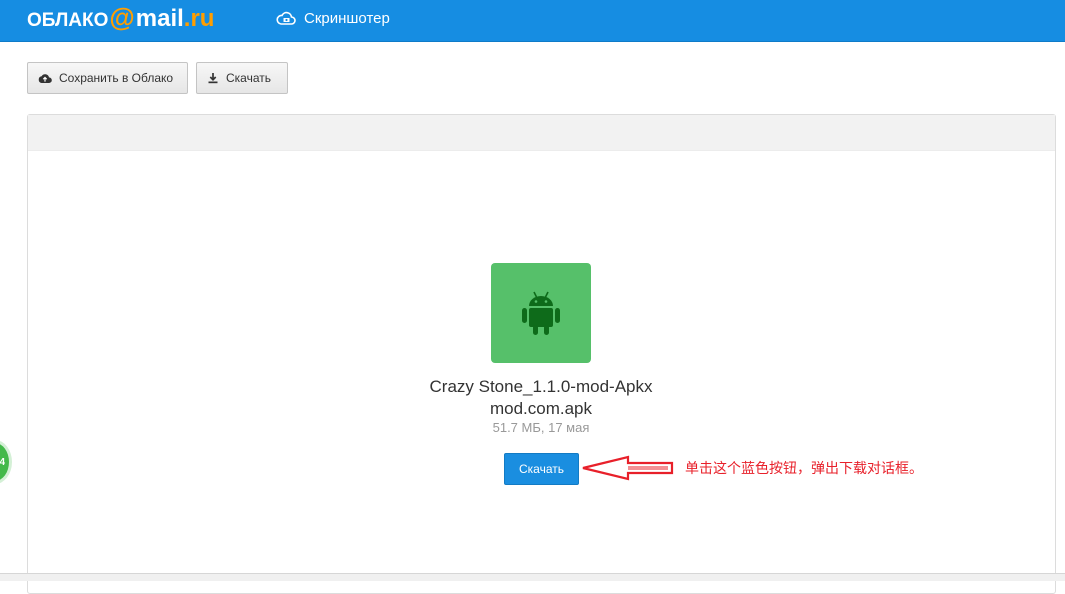 This screenshot has height=594, width=1065. I want to click on download-file-button: Скачать, so click(541, 469).